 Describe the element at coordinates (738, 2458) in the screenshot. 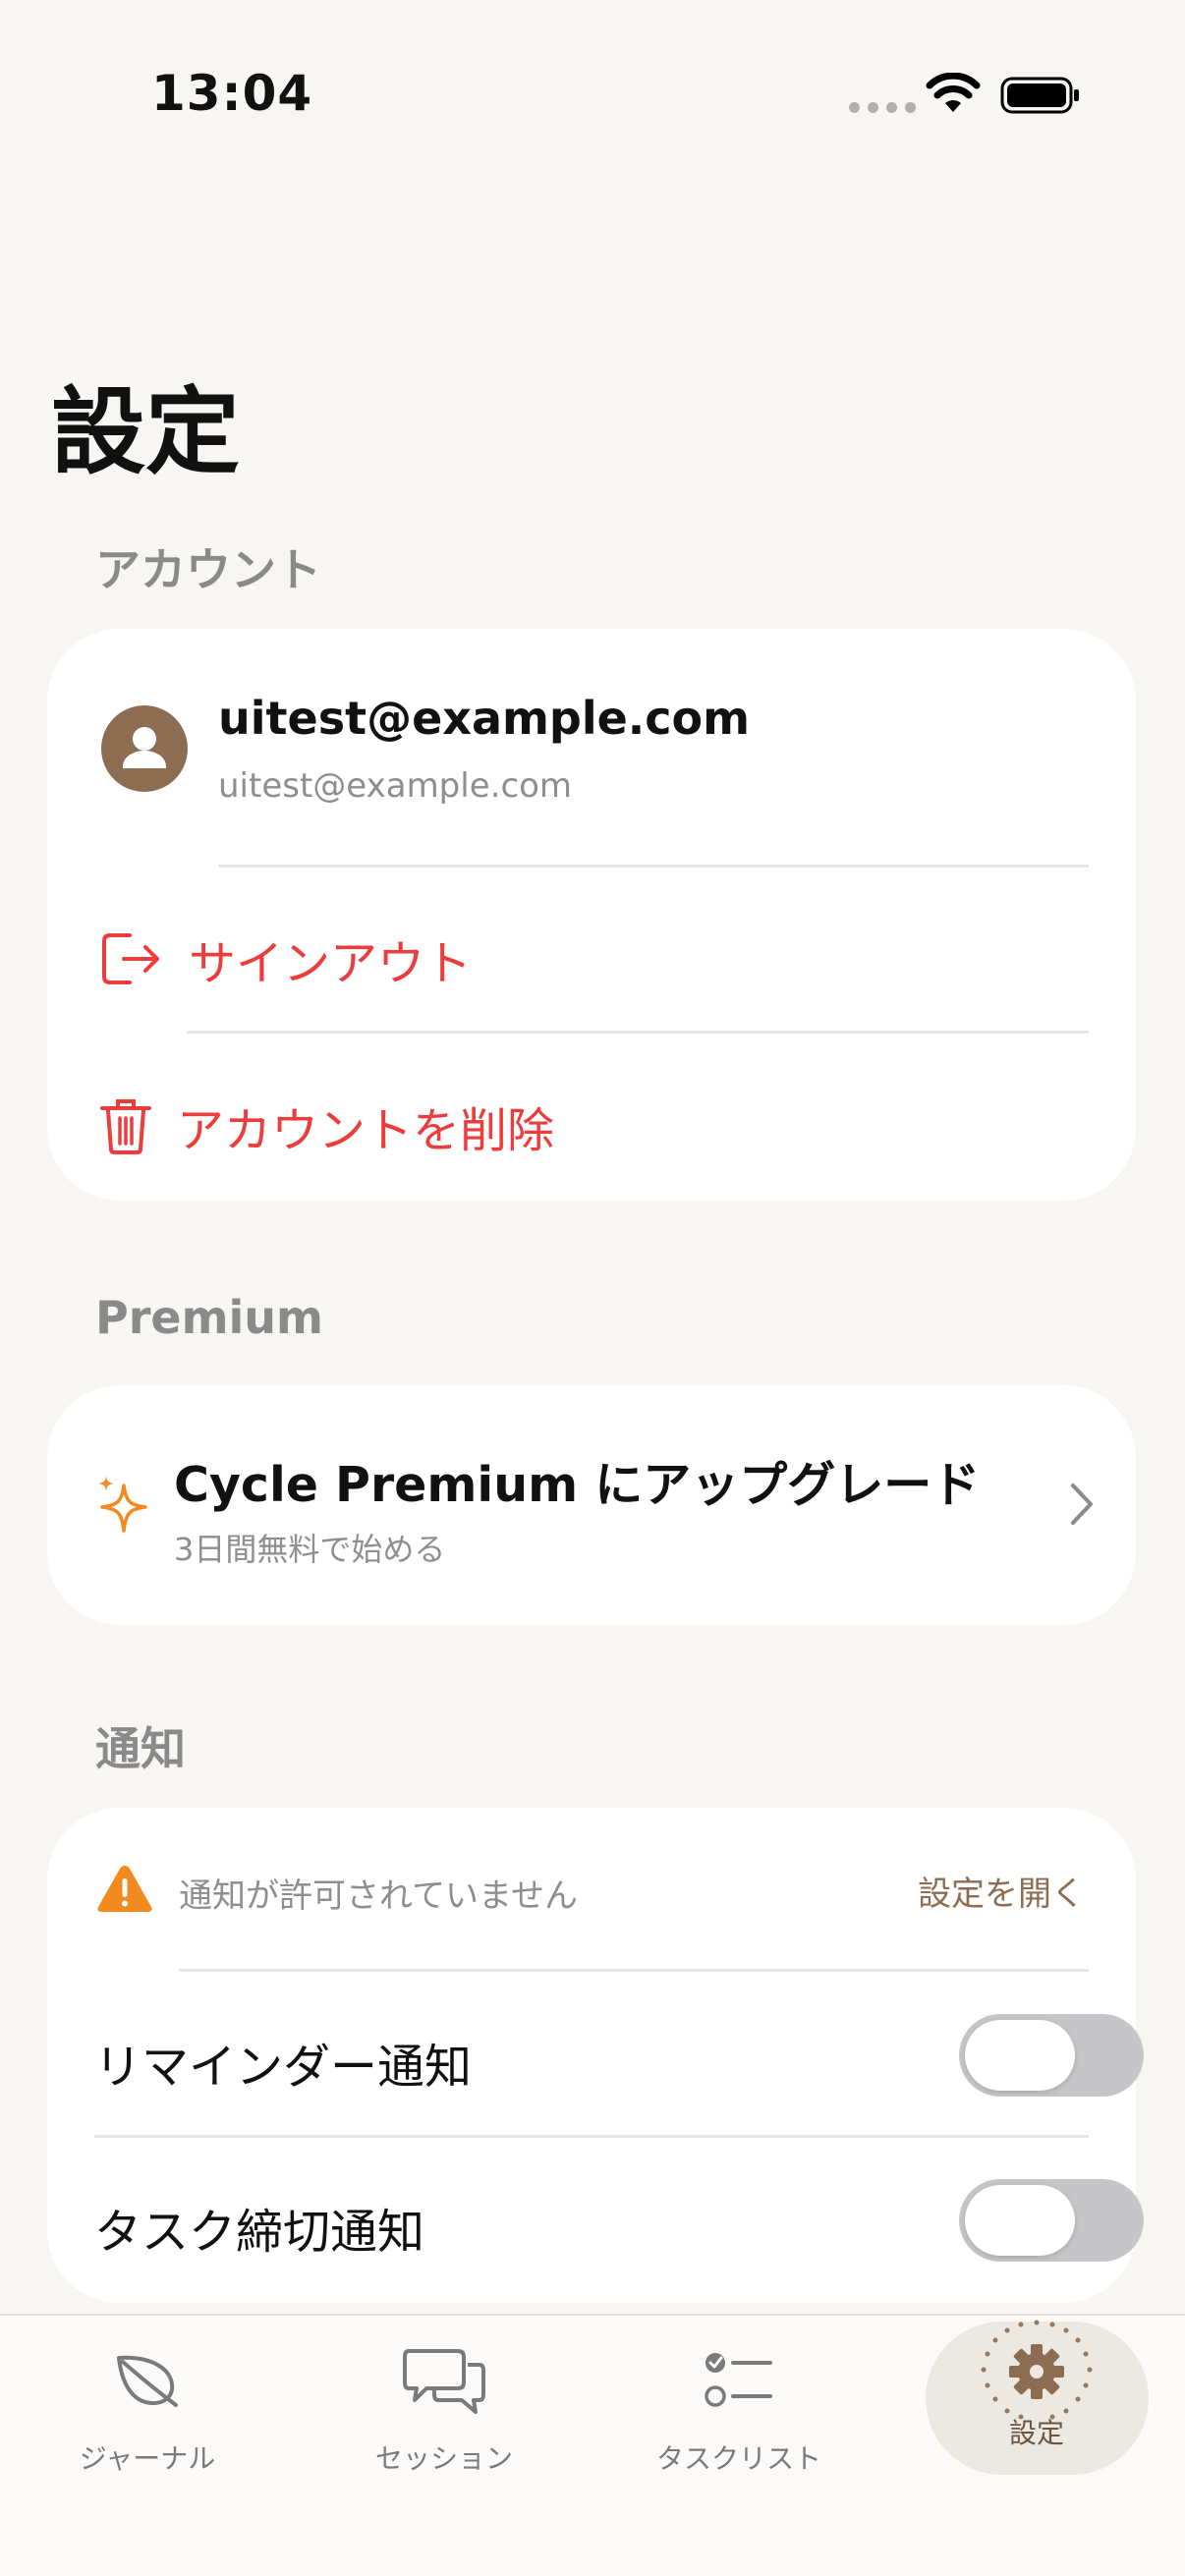

I see `tab-tasklist-label: タスクリスト` at that location.